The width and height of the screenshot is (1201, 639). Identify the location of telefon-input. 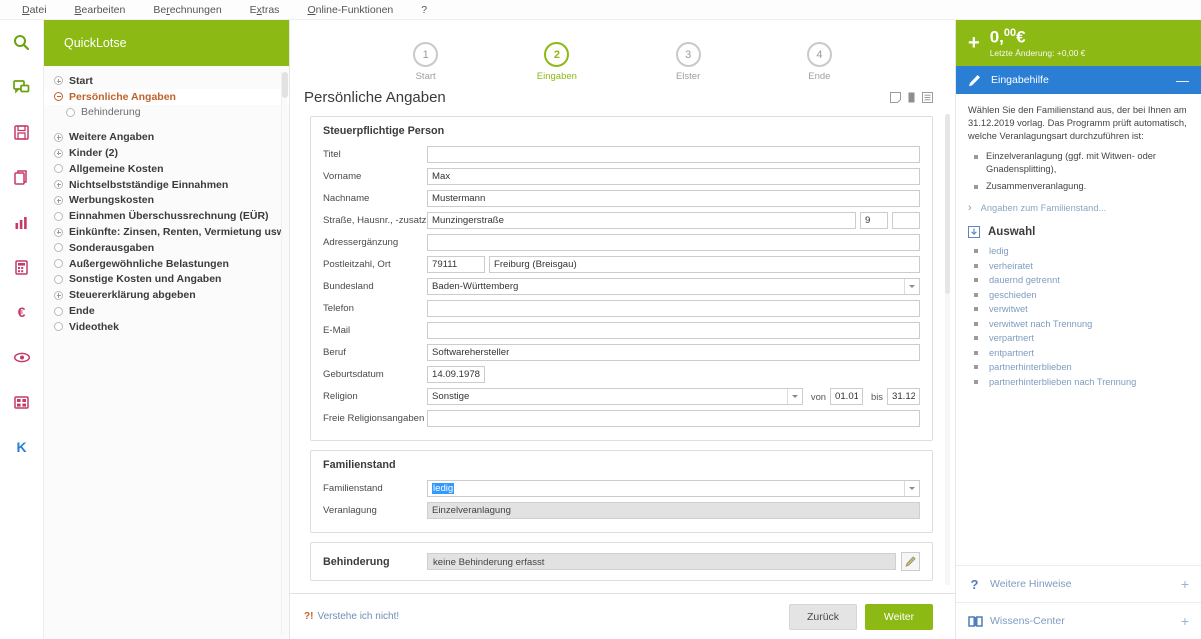
(673, 308).